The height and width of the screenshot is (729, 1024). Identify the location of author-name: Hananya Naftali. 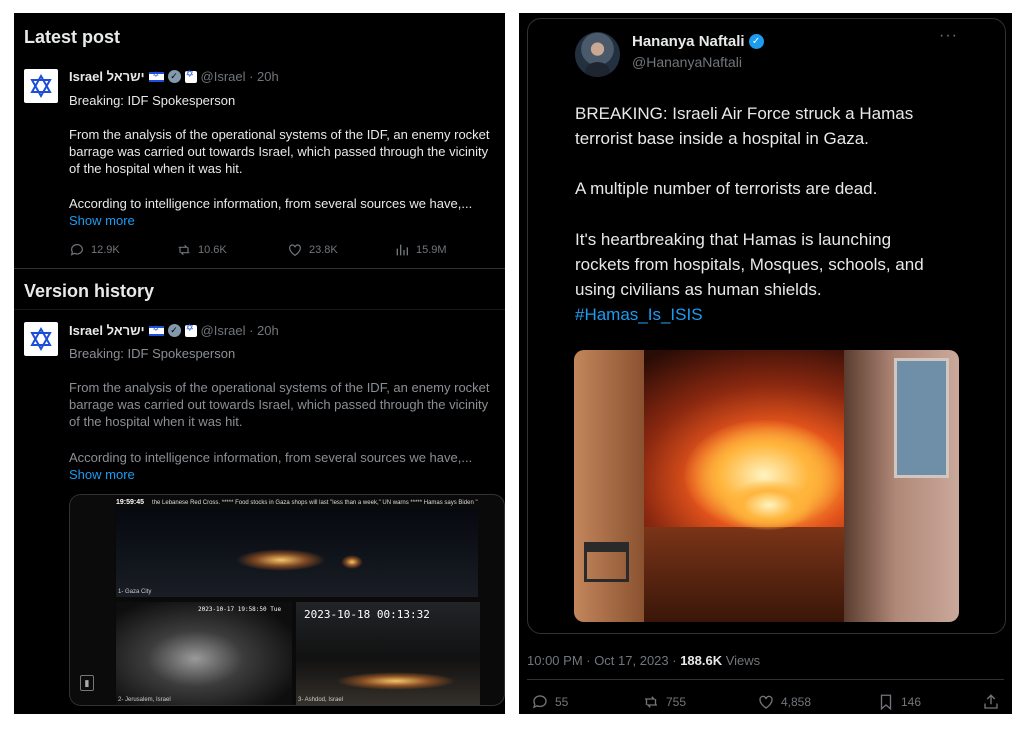
(688, 41).